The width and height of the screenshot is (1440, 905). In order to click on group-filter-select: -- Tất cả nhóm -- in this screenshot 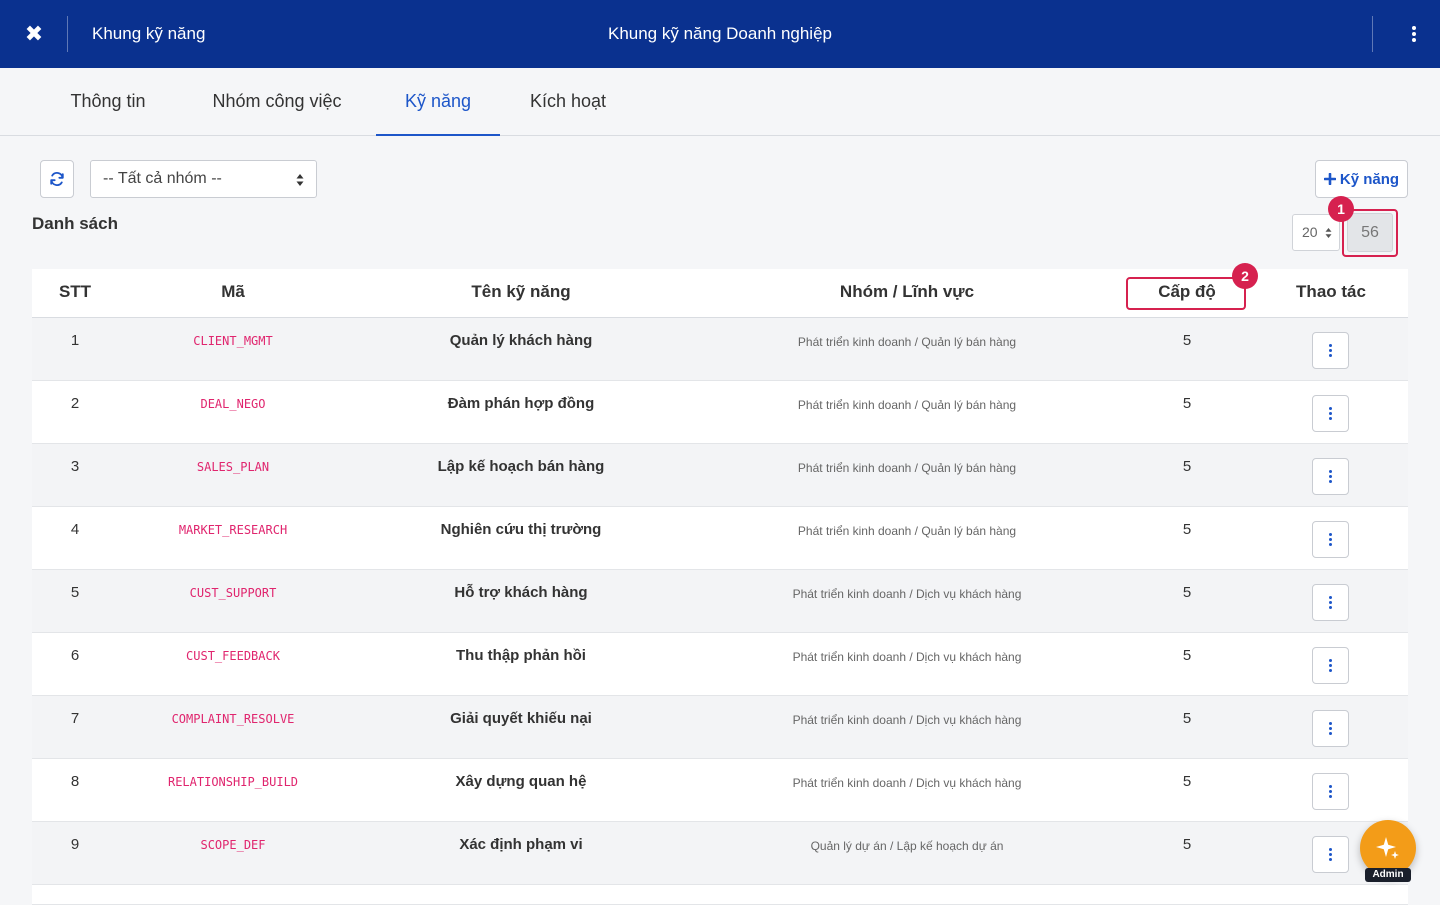, I will do `click(203, 179)`.